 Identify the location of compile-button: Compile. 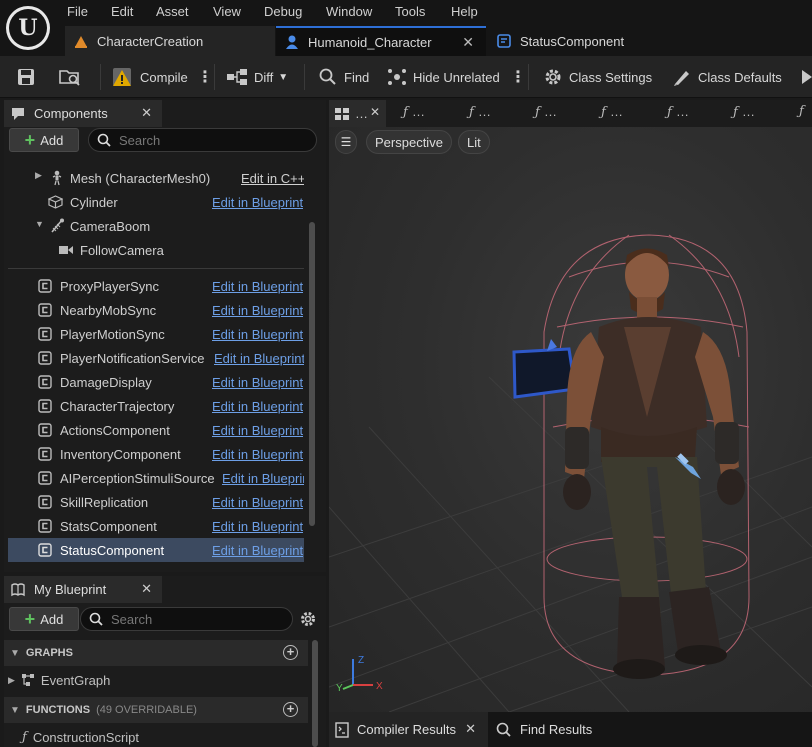
(150, 77).